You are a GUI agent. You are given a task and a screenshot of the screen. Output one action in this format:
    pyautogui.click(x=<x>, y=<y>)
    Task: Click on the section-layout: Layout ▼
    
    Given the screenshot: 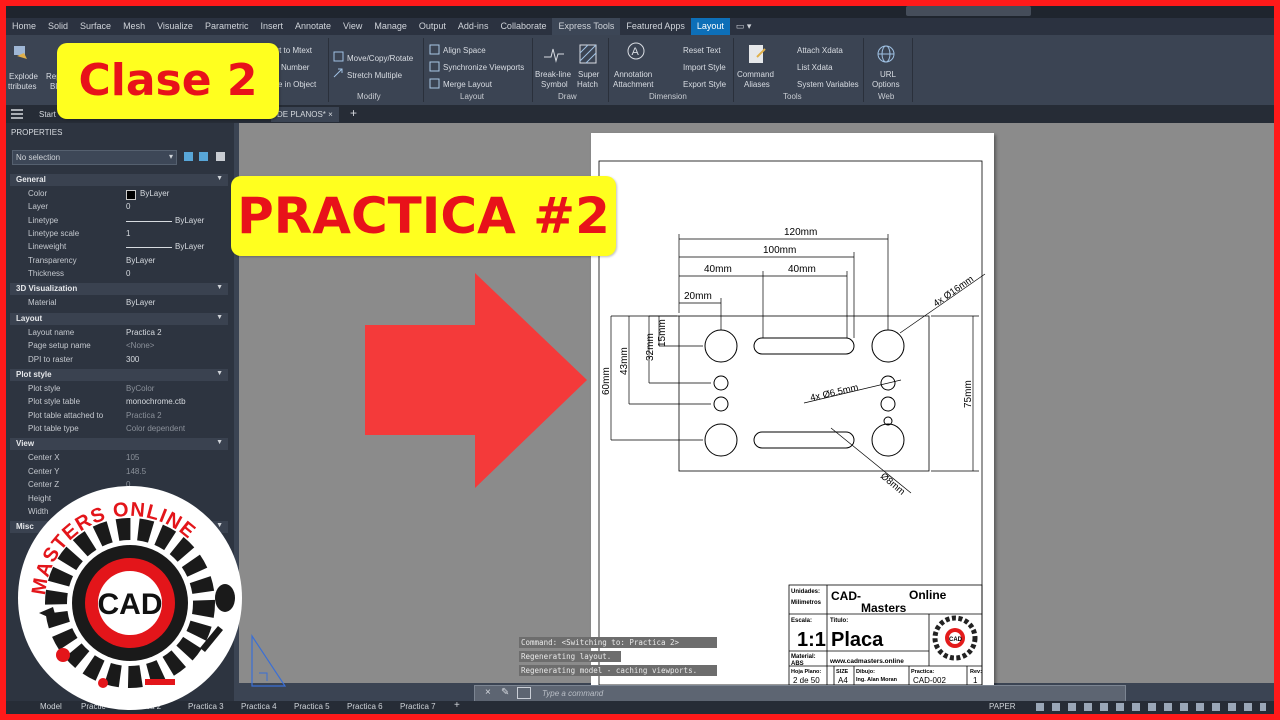 What is the action you would take?
    pyautogui.click(x=119, y=319)
    